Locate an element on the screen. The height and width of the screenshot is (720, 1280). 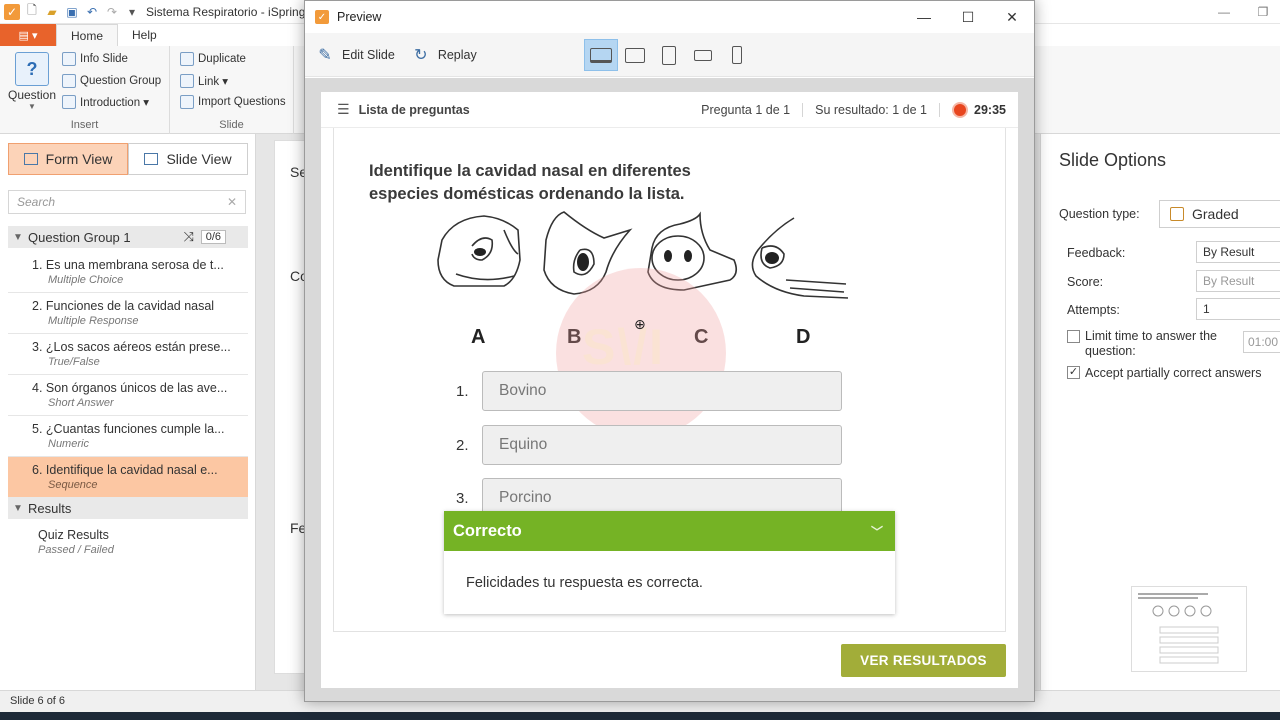
tab-home: Home is located at coordinates (87, 35).